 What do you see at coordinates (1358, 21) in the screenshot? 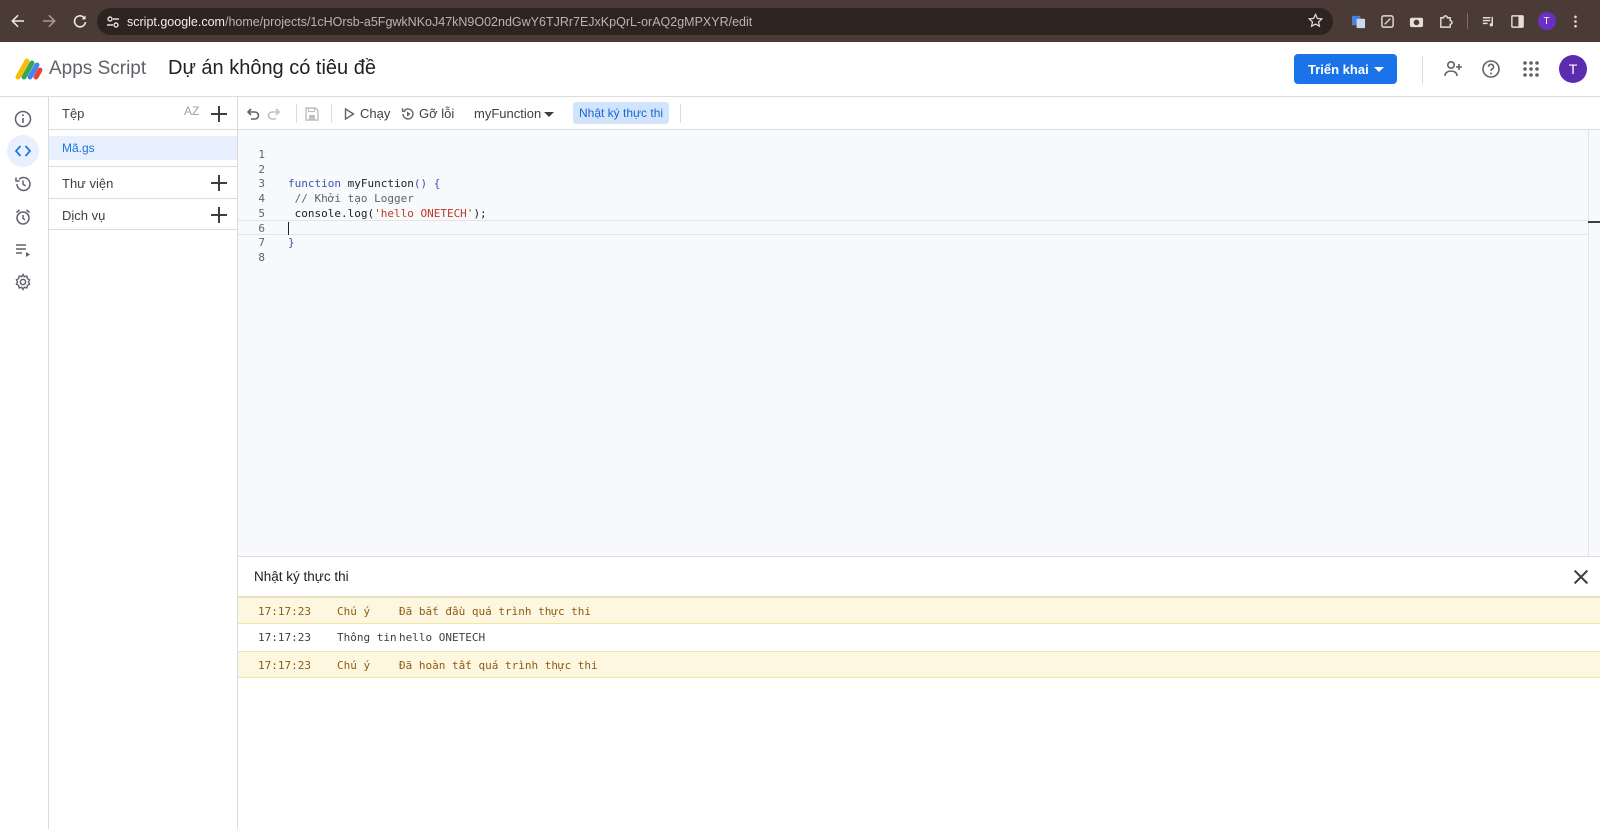
I see `translate-extension-icon` at bounding box center [1358, 21].